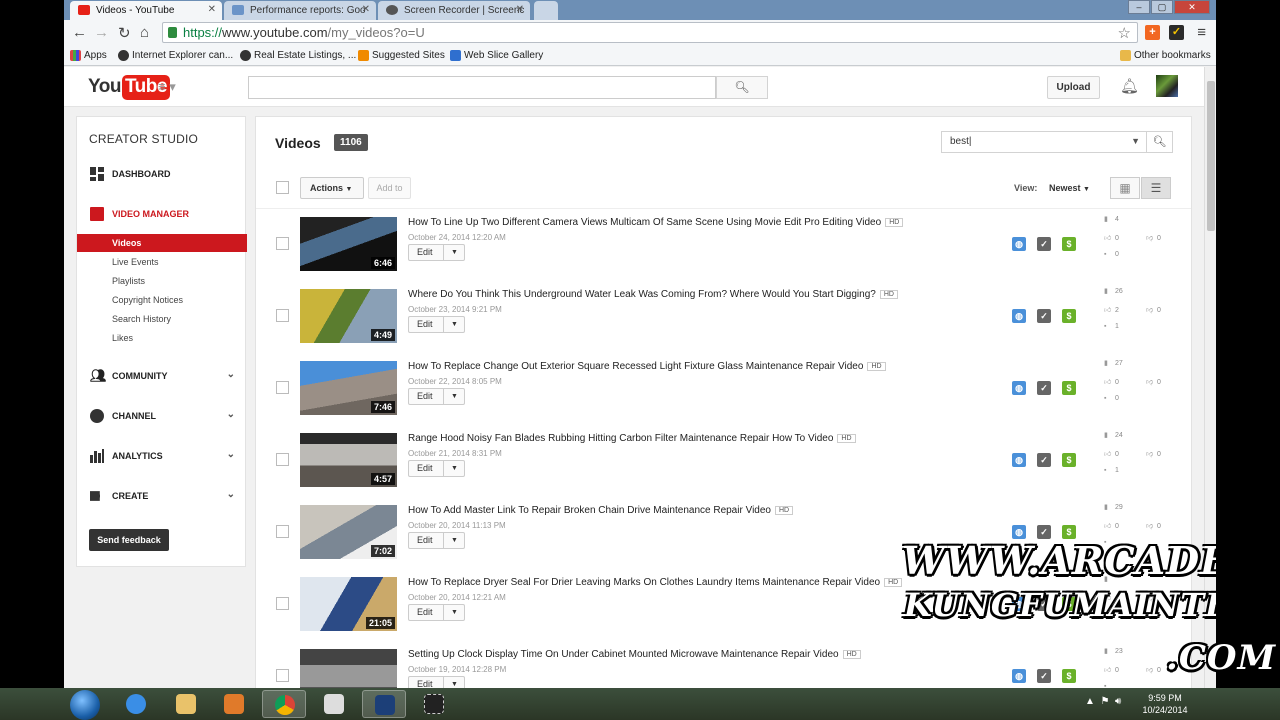  I want to click on video-thumbnail: 4:49, so click(348, 316).